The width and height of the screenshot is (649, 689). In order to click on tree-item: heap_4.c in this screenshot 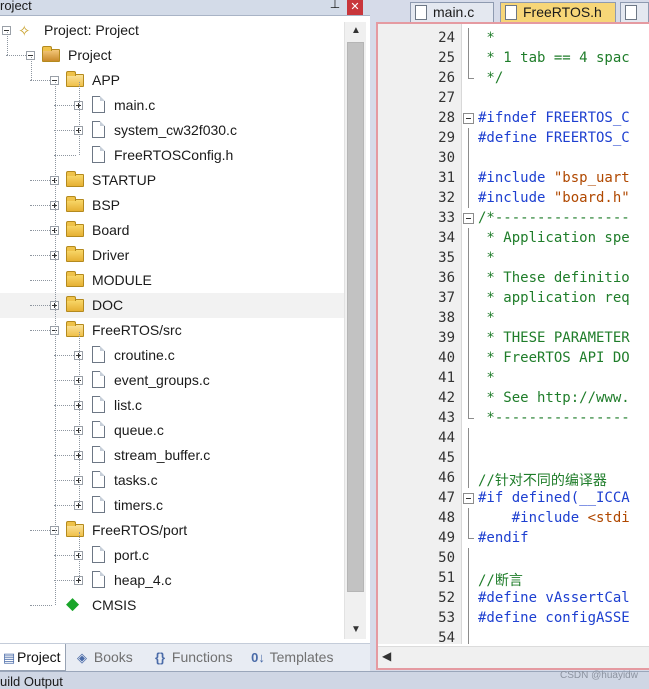, I will do `click(172, 580)`.